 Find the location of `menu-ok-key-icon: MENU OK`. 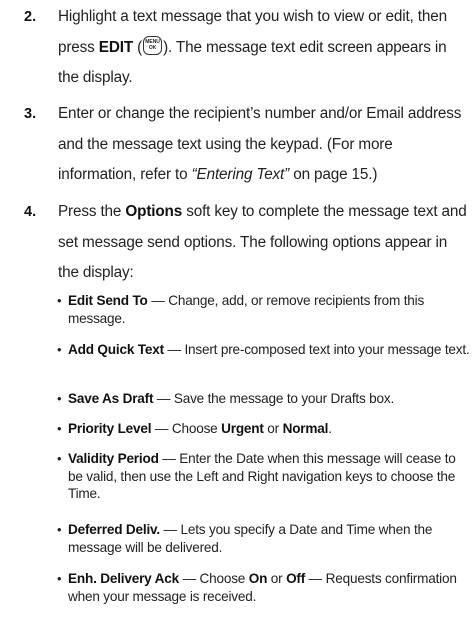

menu-ok-key-icon: MENU OK is located at coordinates (153, 45).